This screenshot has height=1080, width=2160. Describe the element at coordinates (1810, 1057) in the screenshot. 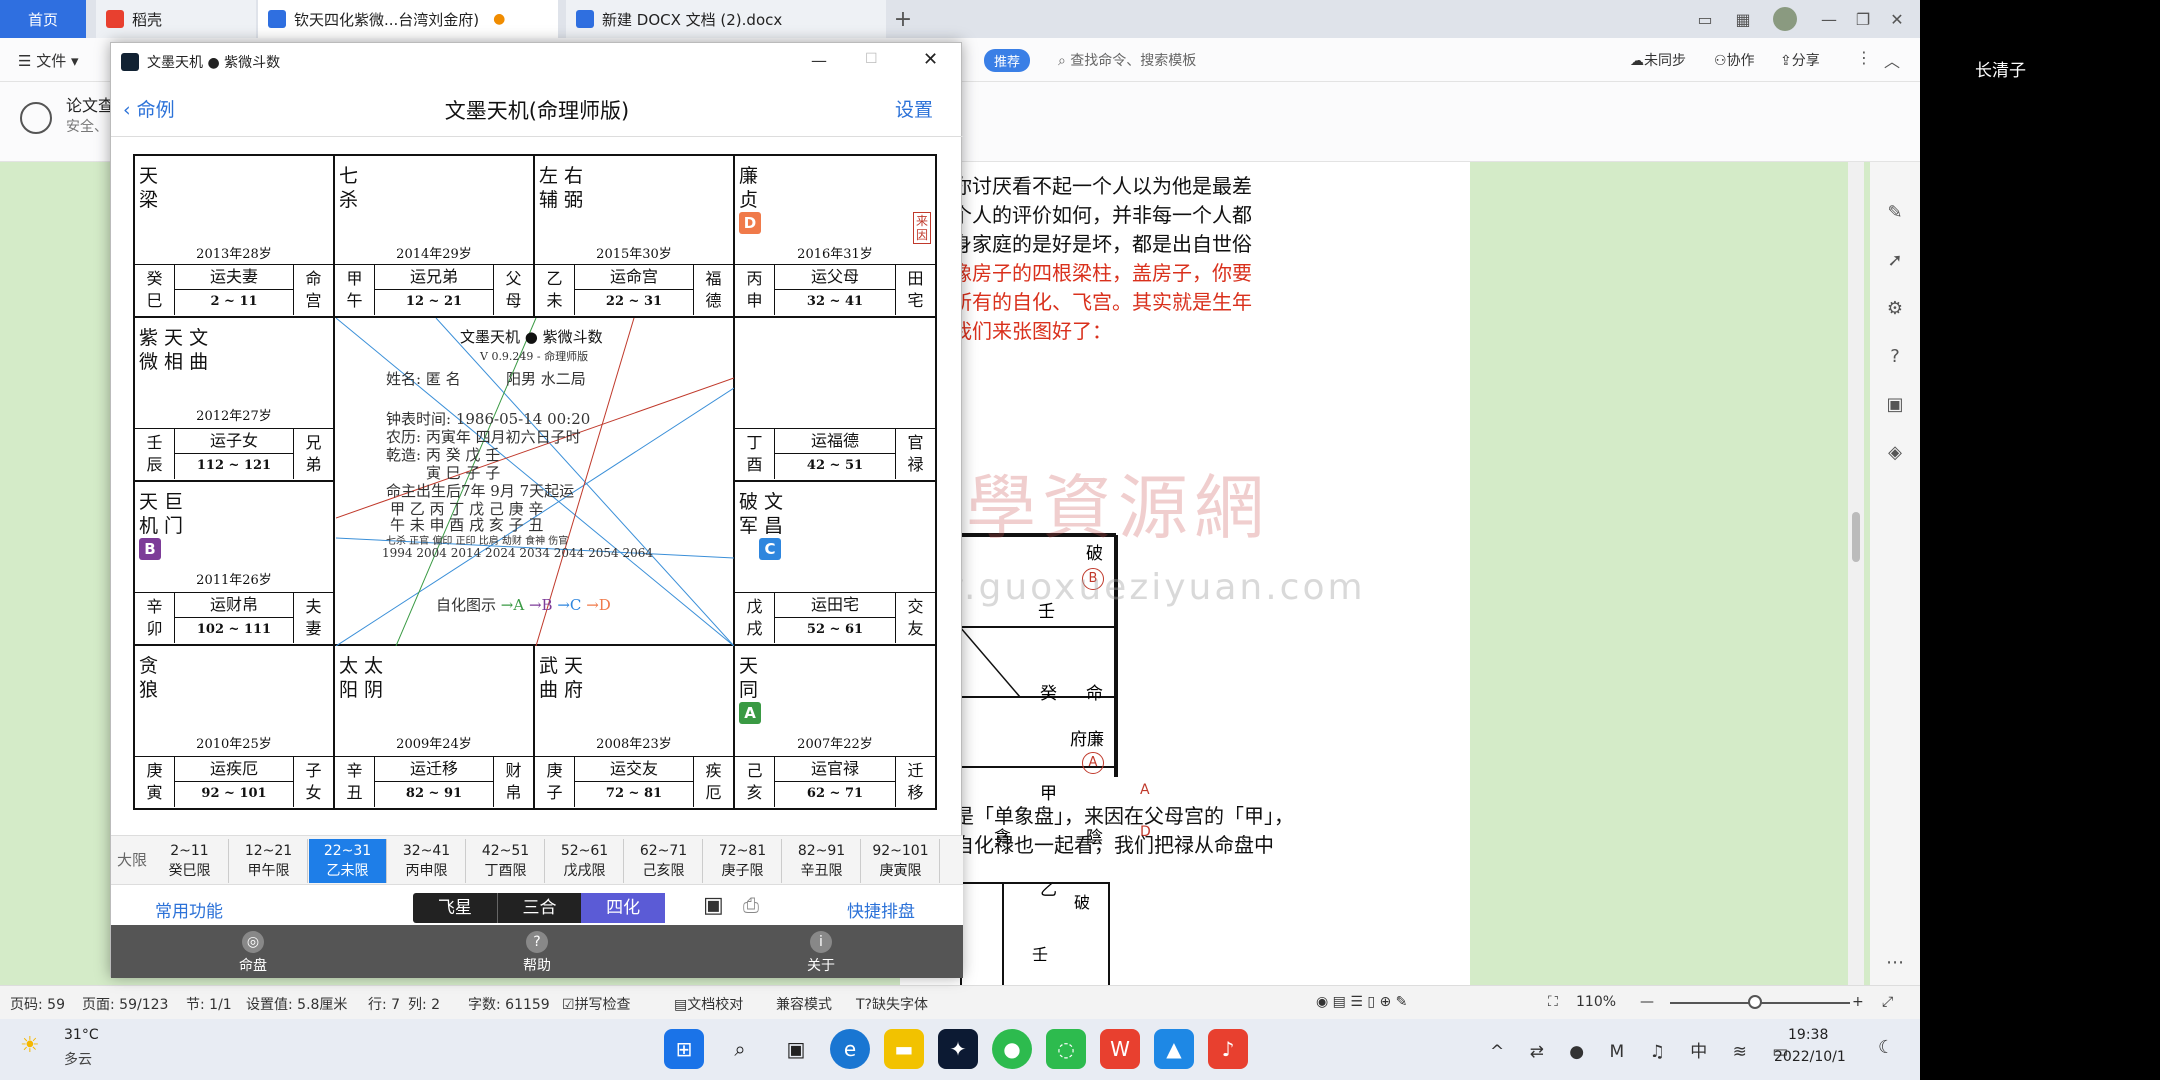

I see `clock-date: 2022/10/1` at that location.